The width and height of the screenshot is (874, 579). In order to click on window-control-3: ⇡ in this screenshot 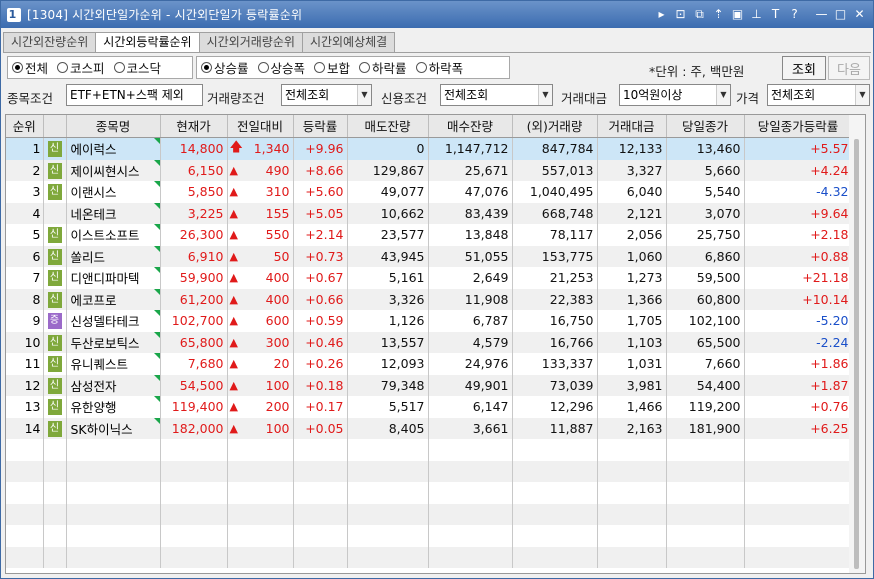, I will do `click(718, 14)`.